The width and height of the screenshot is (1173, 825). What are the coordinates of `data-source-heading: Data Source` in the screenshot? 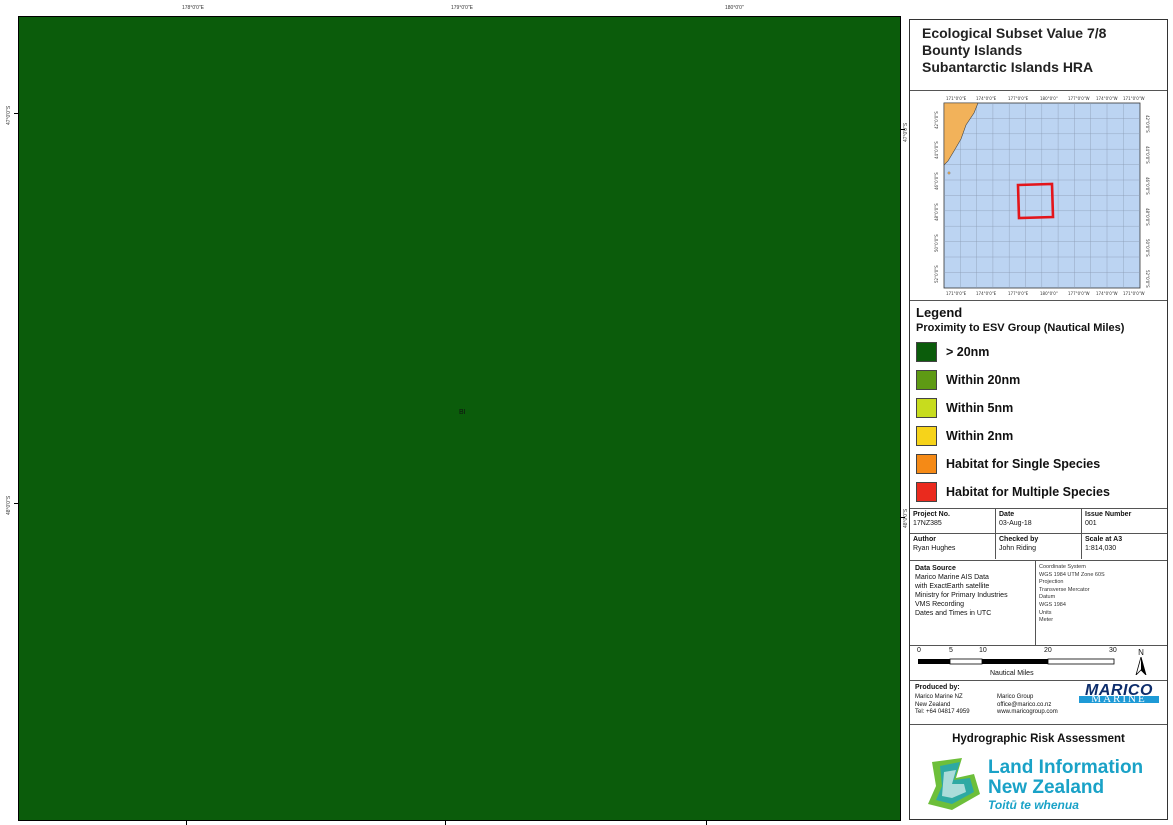 It's located at (935, 568).